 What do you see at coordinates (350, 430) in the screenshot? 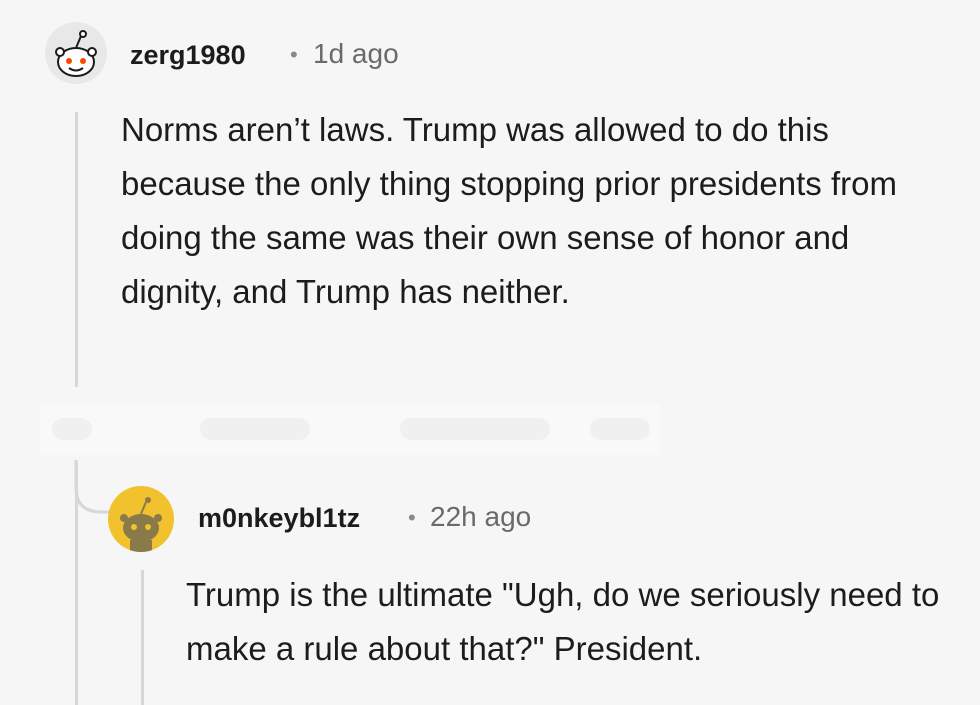
I see `comment-actions-bar` at bounding box center [350, 430].